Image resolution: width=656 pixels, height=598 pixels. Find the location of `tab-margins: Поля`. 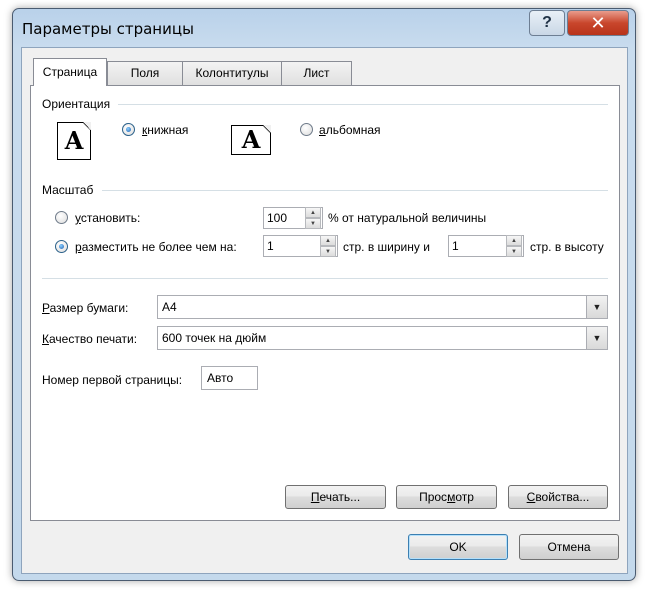

tab-margins: Поля is located at coordinates (145, 73).